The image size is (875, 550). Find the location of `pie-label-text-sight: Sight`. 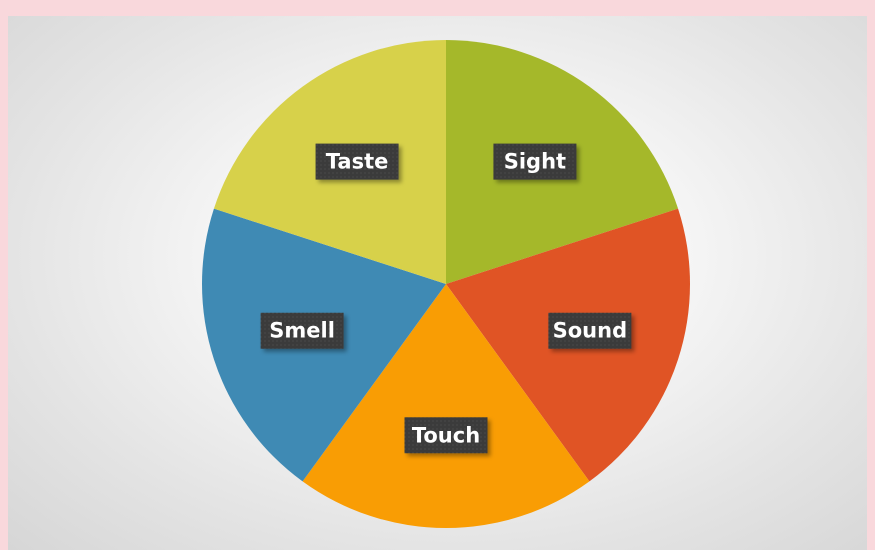

pie-label-text-sight: Sight is located at coordinates (535, 162).